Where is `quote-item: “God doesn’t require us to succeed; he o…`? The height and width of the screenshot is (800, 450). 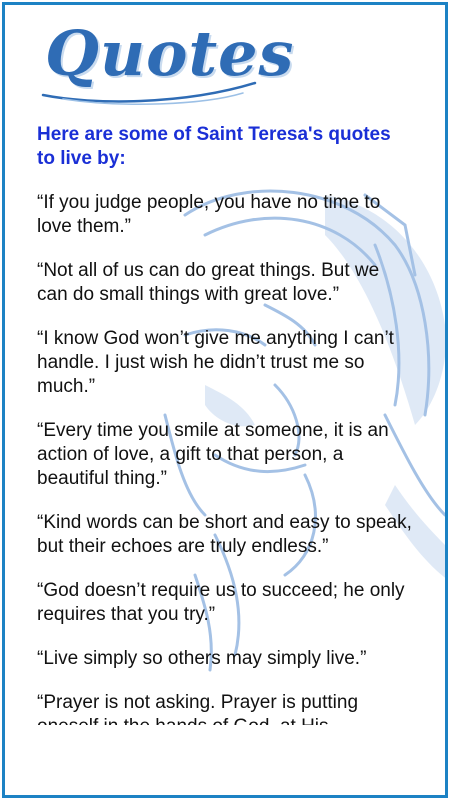 quote-item: “God doesn’t require us to succeed; he o… is located at coordinates (221, 602).